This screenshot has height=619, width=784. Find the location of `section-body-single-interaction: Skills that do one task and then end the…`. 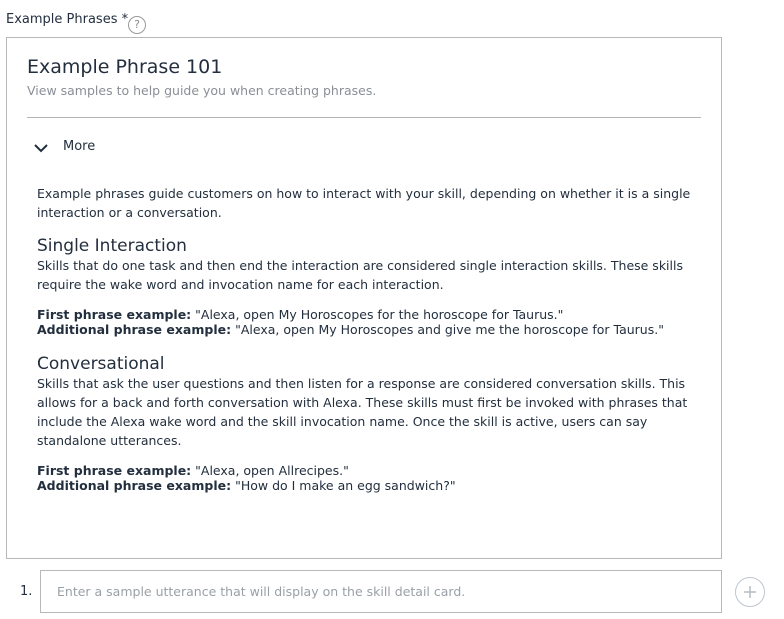

section-body-single-interaction: Skills that do one task and then end the… is located at coordinates (360, 275).